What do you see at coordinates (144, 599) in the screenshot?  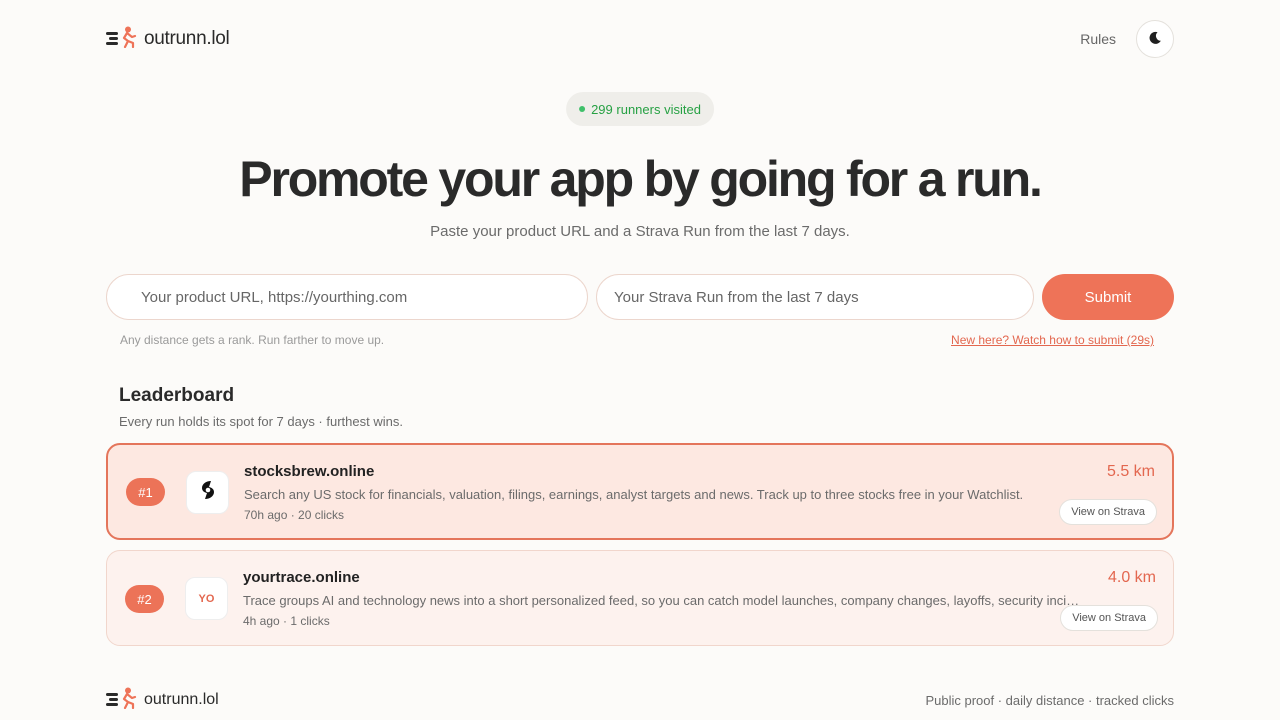 I see `rank-badge: #2` at bounding box center [144, 599].